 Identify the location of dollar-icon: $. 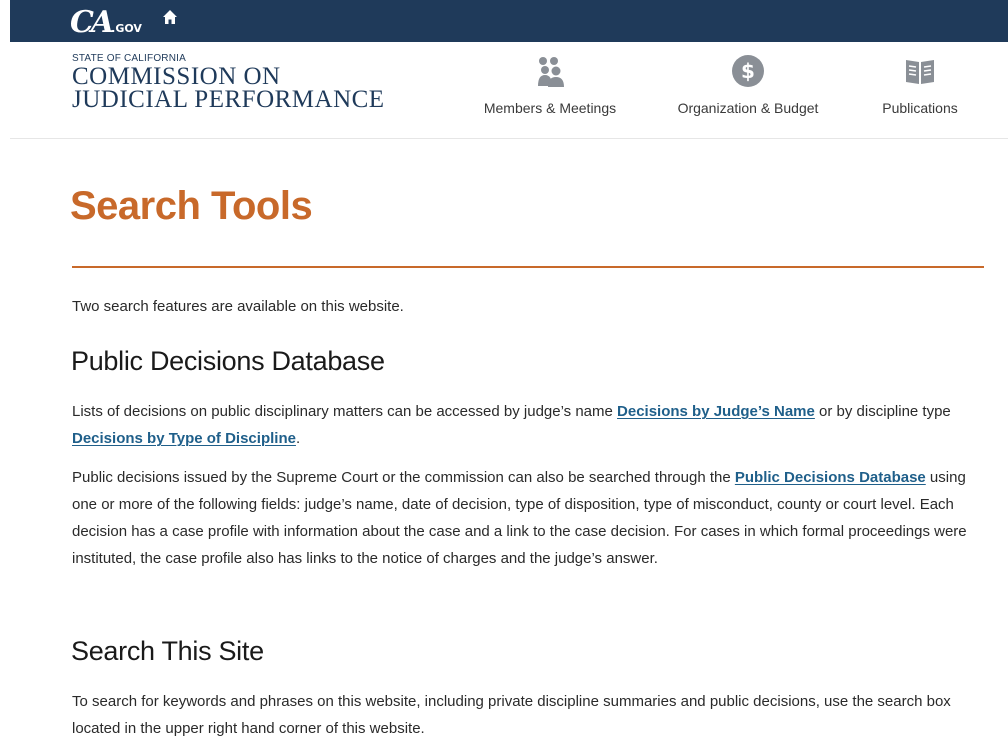
(748, 71).